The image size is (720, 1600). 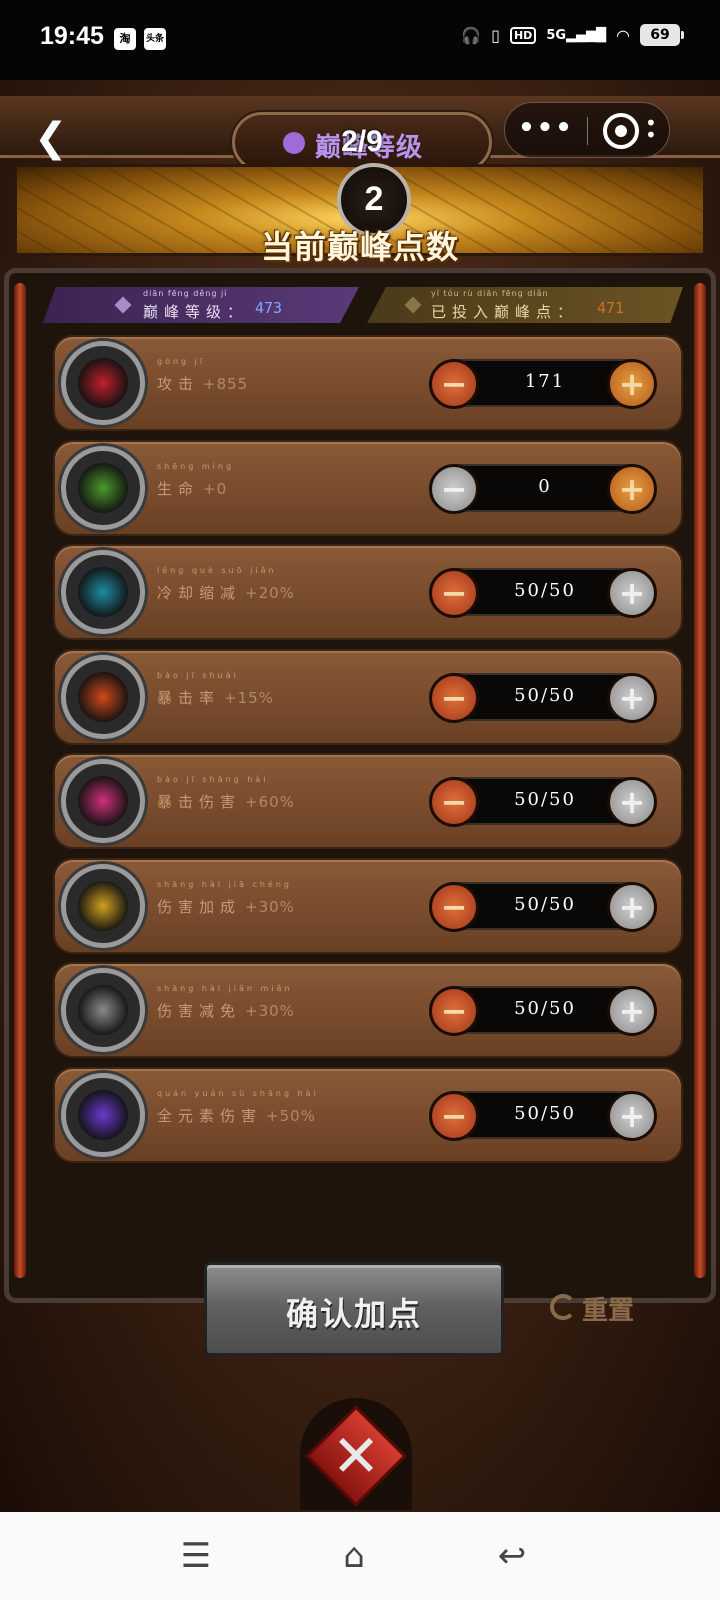 I want to click on invested-value: 471, so click(x=611, y=308).